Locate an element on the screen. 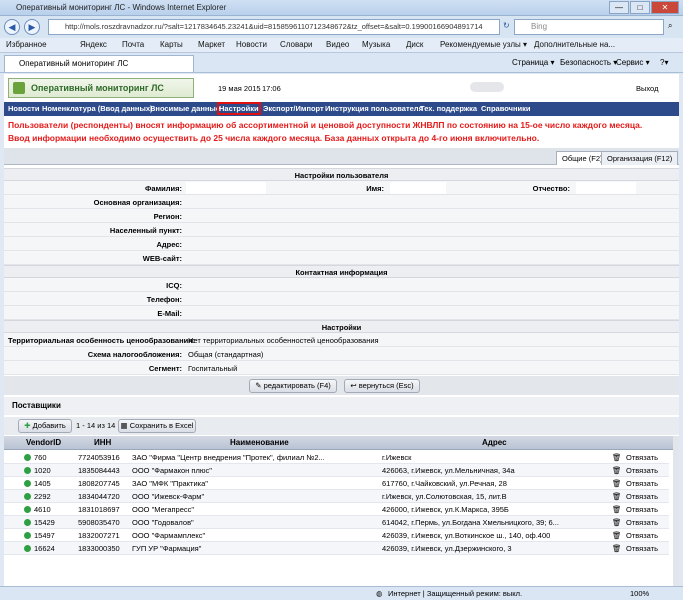 The width and height of the screenshot is (683, 600). fav-suggested-sites: Рекомендуемые узлы ▾ is located at coordinates (483, 44).